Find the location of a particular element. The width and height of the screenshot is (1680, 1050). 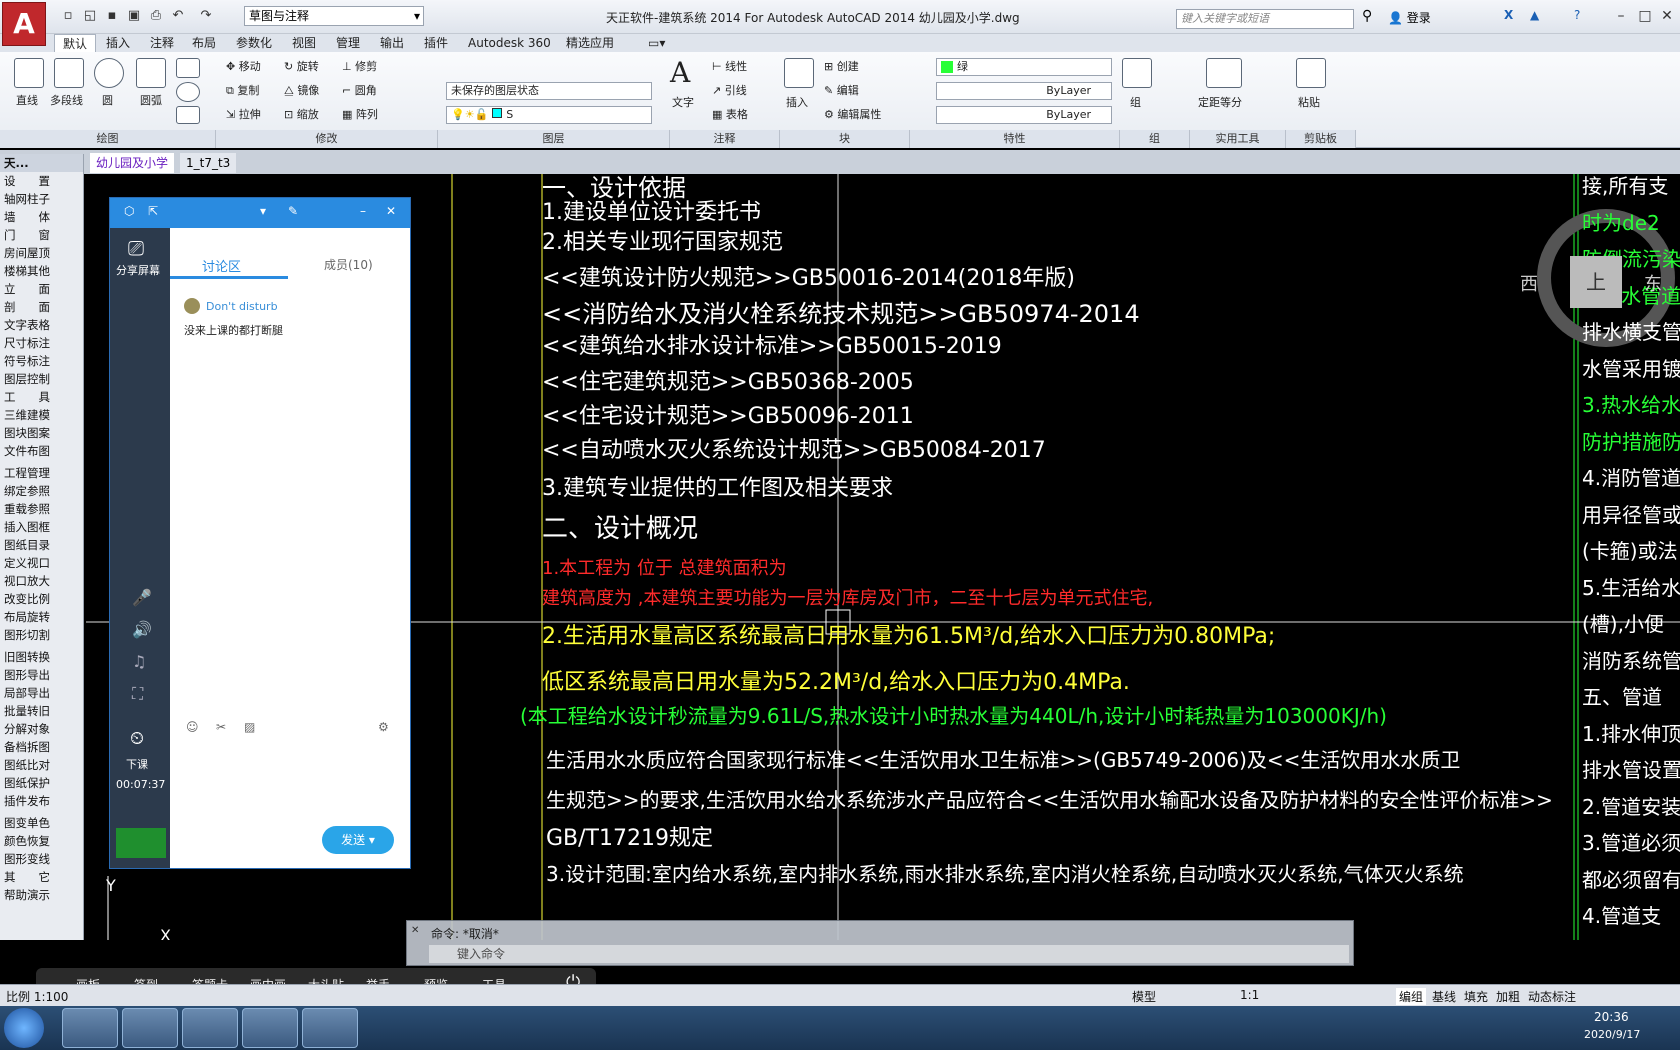

layer-state-select: 未保存的图层状态 is located at coordinates (549, 91).